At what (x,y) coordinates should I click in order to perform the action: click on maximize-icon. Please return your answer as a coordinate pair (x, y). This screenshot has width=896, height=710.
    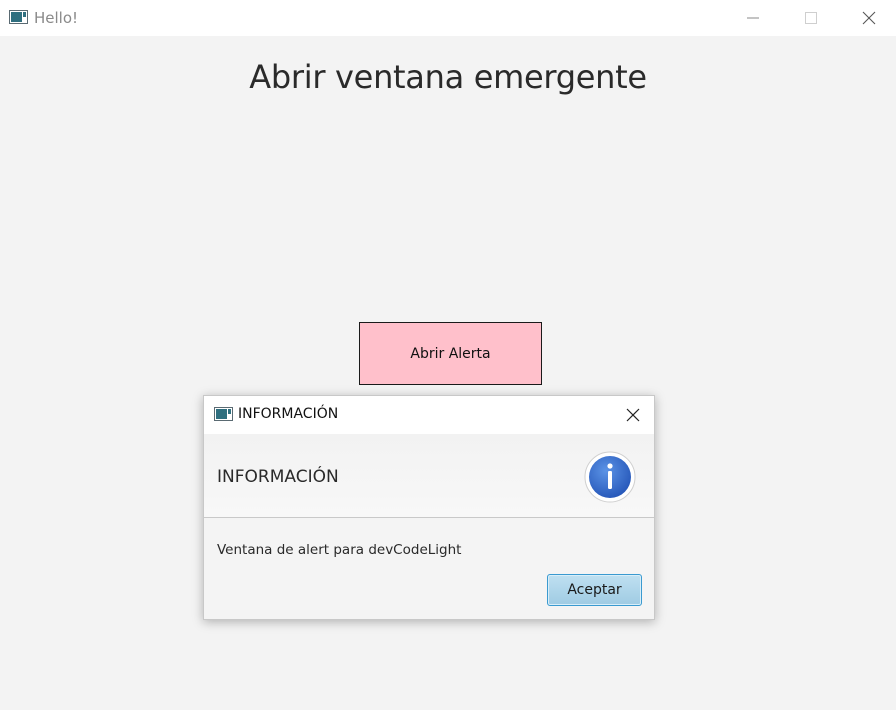
    Looking at the image, I should click on (811, 18).